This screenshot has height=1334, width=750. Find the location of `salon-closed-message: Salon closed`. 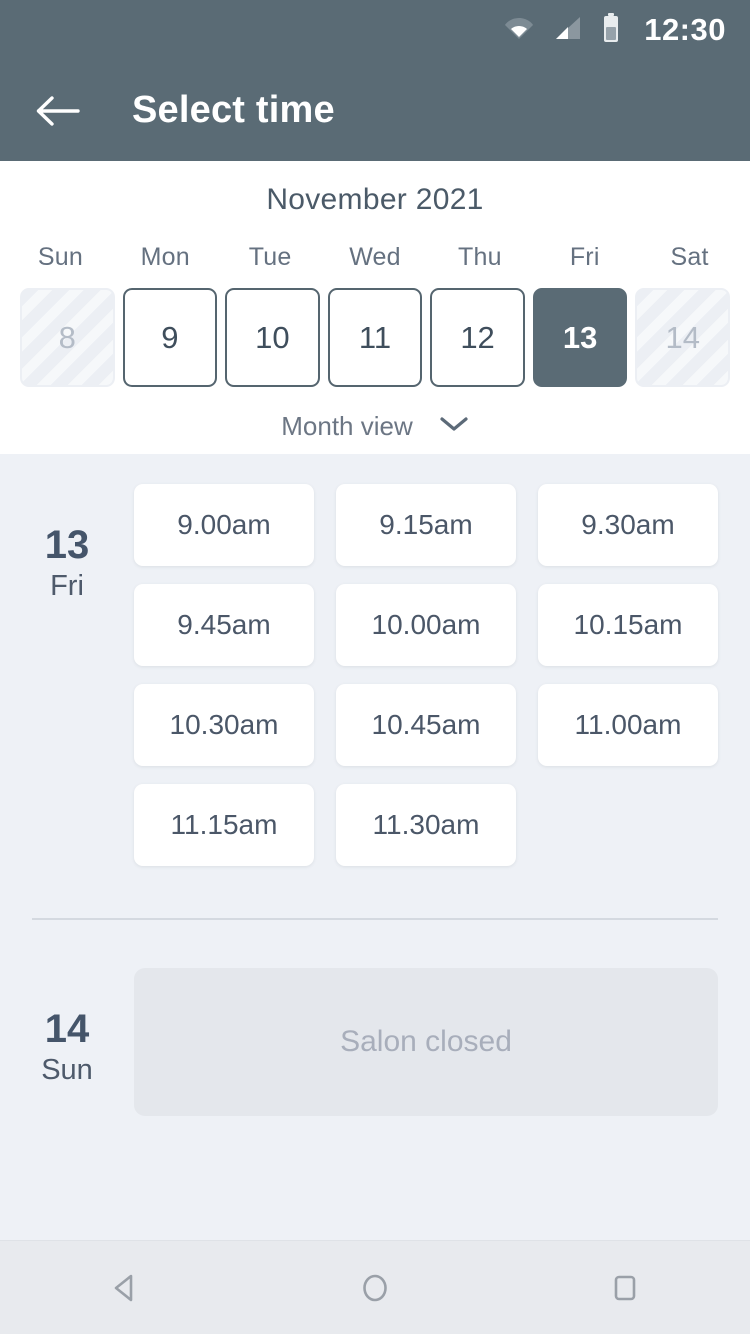

salon-closed-message: Salon closed is located at coordinates (426, 1041).